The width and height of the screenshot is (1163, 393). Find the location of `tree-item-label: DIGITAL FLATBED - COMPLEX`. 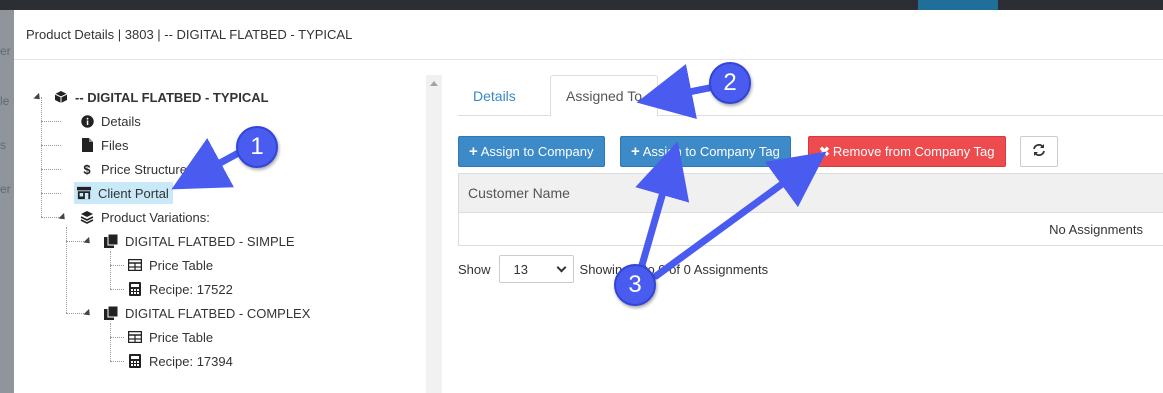

tree-item-label: DIGITAL FLATBED - COMPLEX is located at coordinates (218, 313).